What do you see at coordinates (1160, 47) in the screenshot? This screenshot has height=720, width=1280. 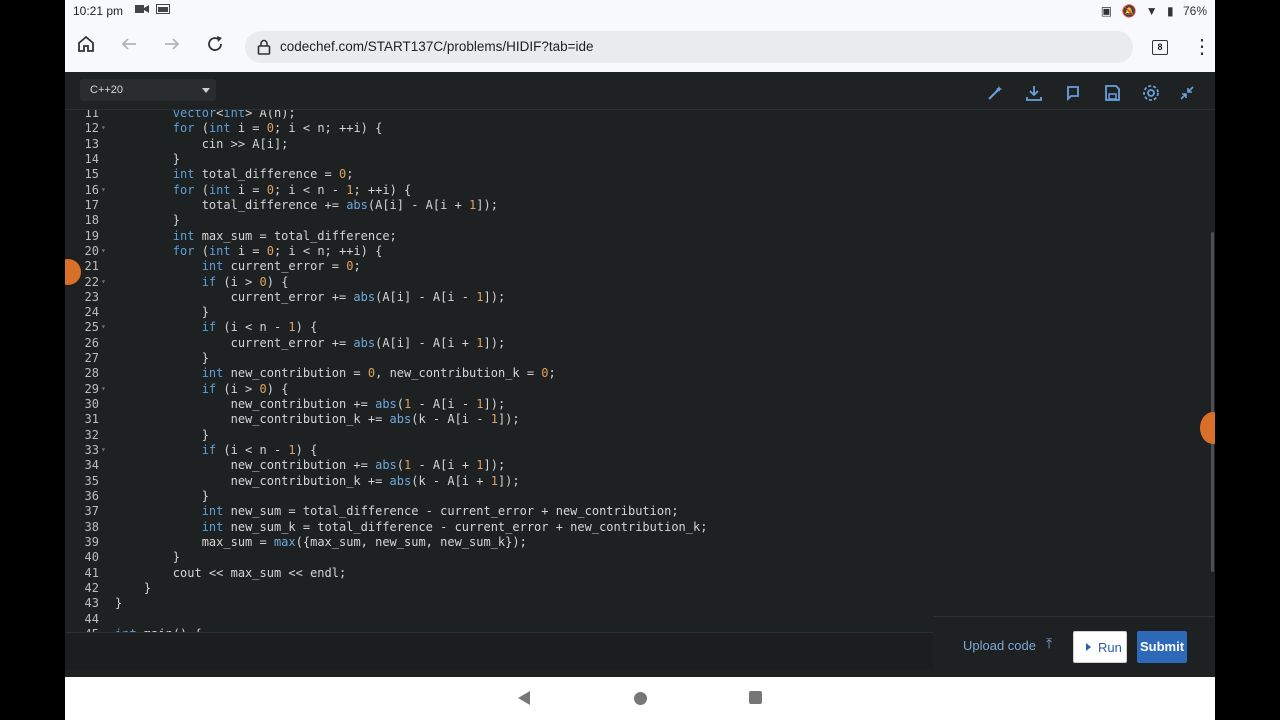 I see `tab-switcher-button: 8` at bounding box center [1160, 47].